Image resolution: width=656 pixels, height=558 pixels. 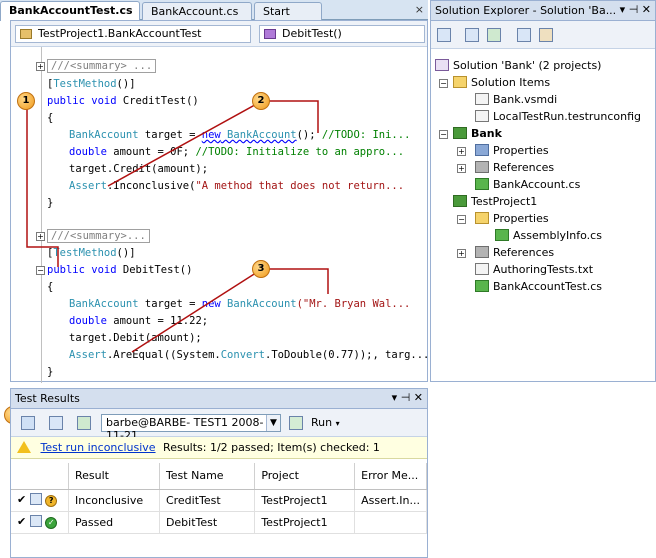 What do you see at coordinates (114, 522) in the screenshot?
I see `cell-result: Passed` at bounding box center [114, 522].